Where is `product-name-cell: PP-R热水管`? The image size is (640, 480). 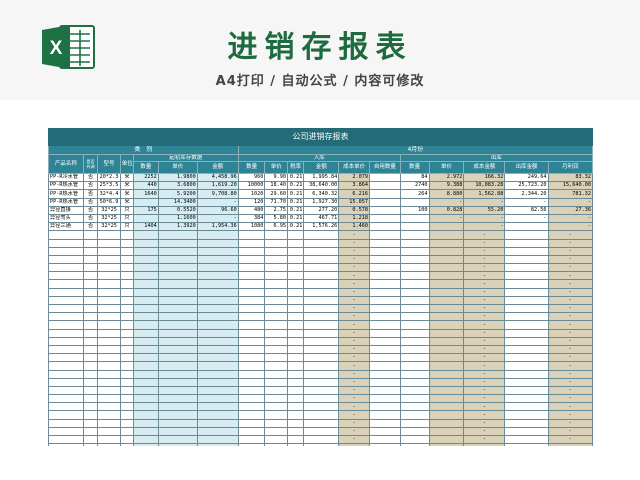 product-name-cell: PP-R热水管 is located at coordinates (66, 202).